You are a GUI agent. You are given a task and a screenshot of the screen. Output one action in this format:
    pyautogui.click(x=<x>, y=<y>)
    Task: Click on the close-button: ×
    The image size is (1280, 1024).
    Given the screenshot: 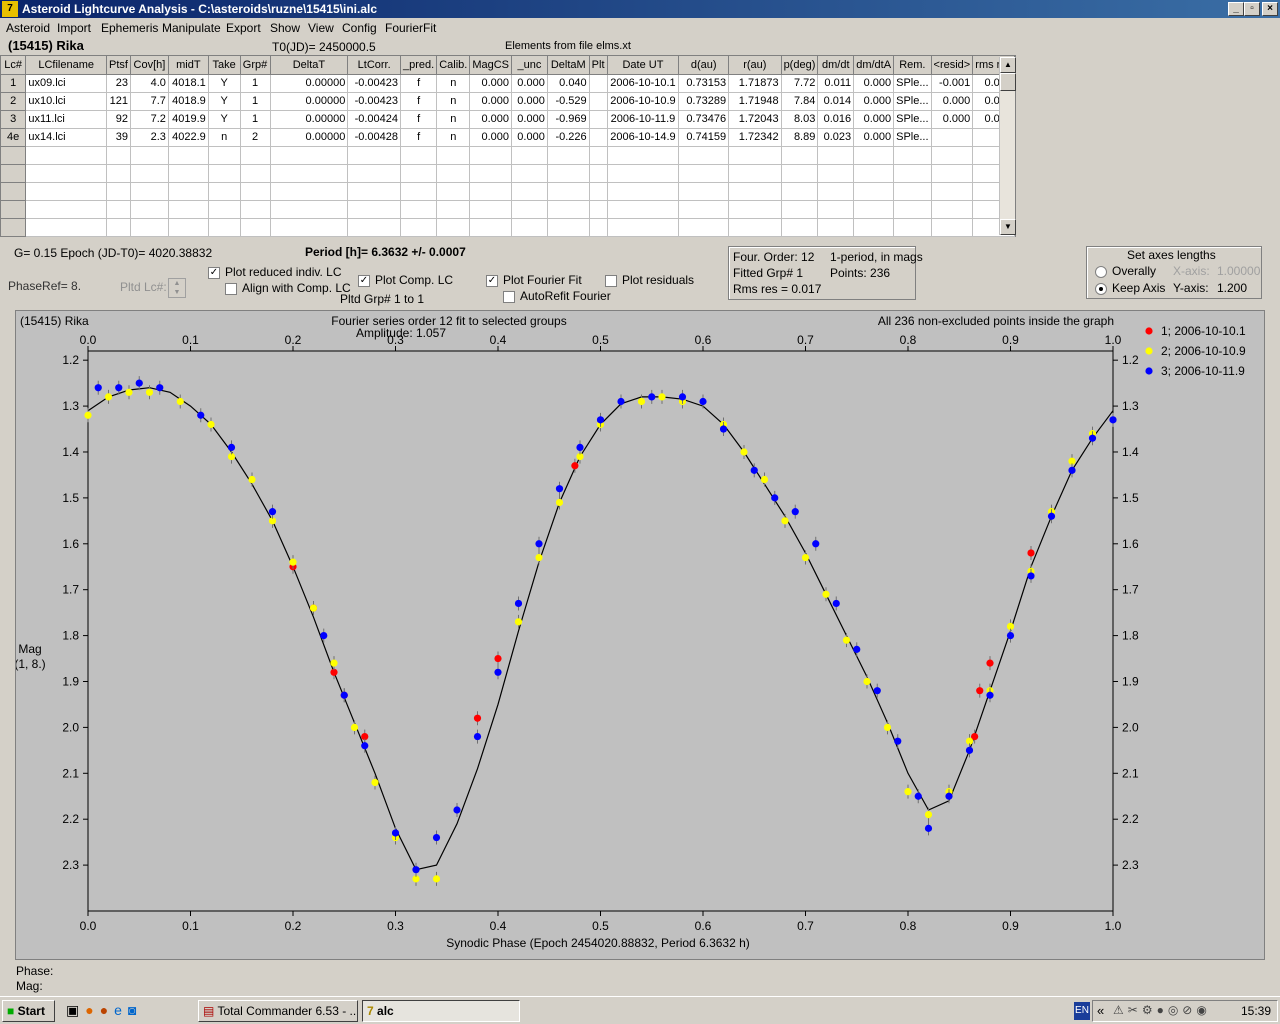 What is the action you would take?
    pyautogui.click(x=1270, y=9)
    